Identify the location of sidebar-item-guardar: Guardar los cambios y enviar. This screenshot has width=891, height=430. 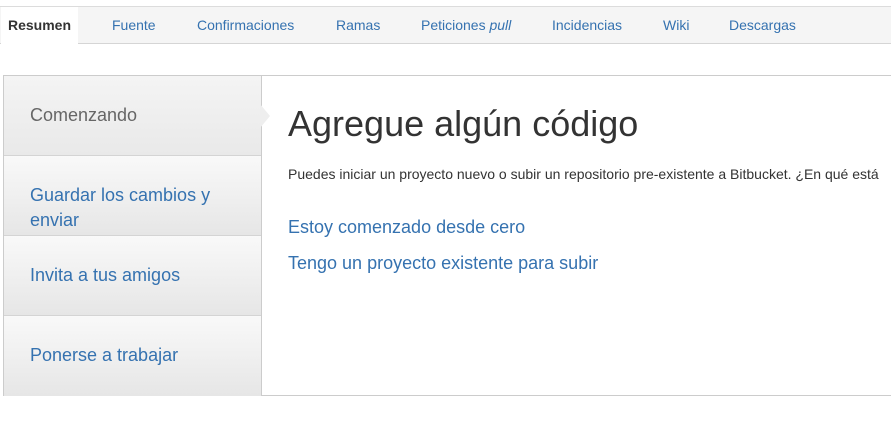
(132, 196).